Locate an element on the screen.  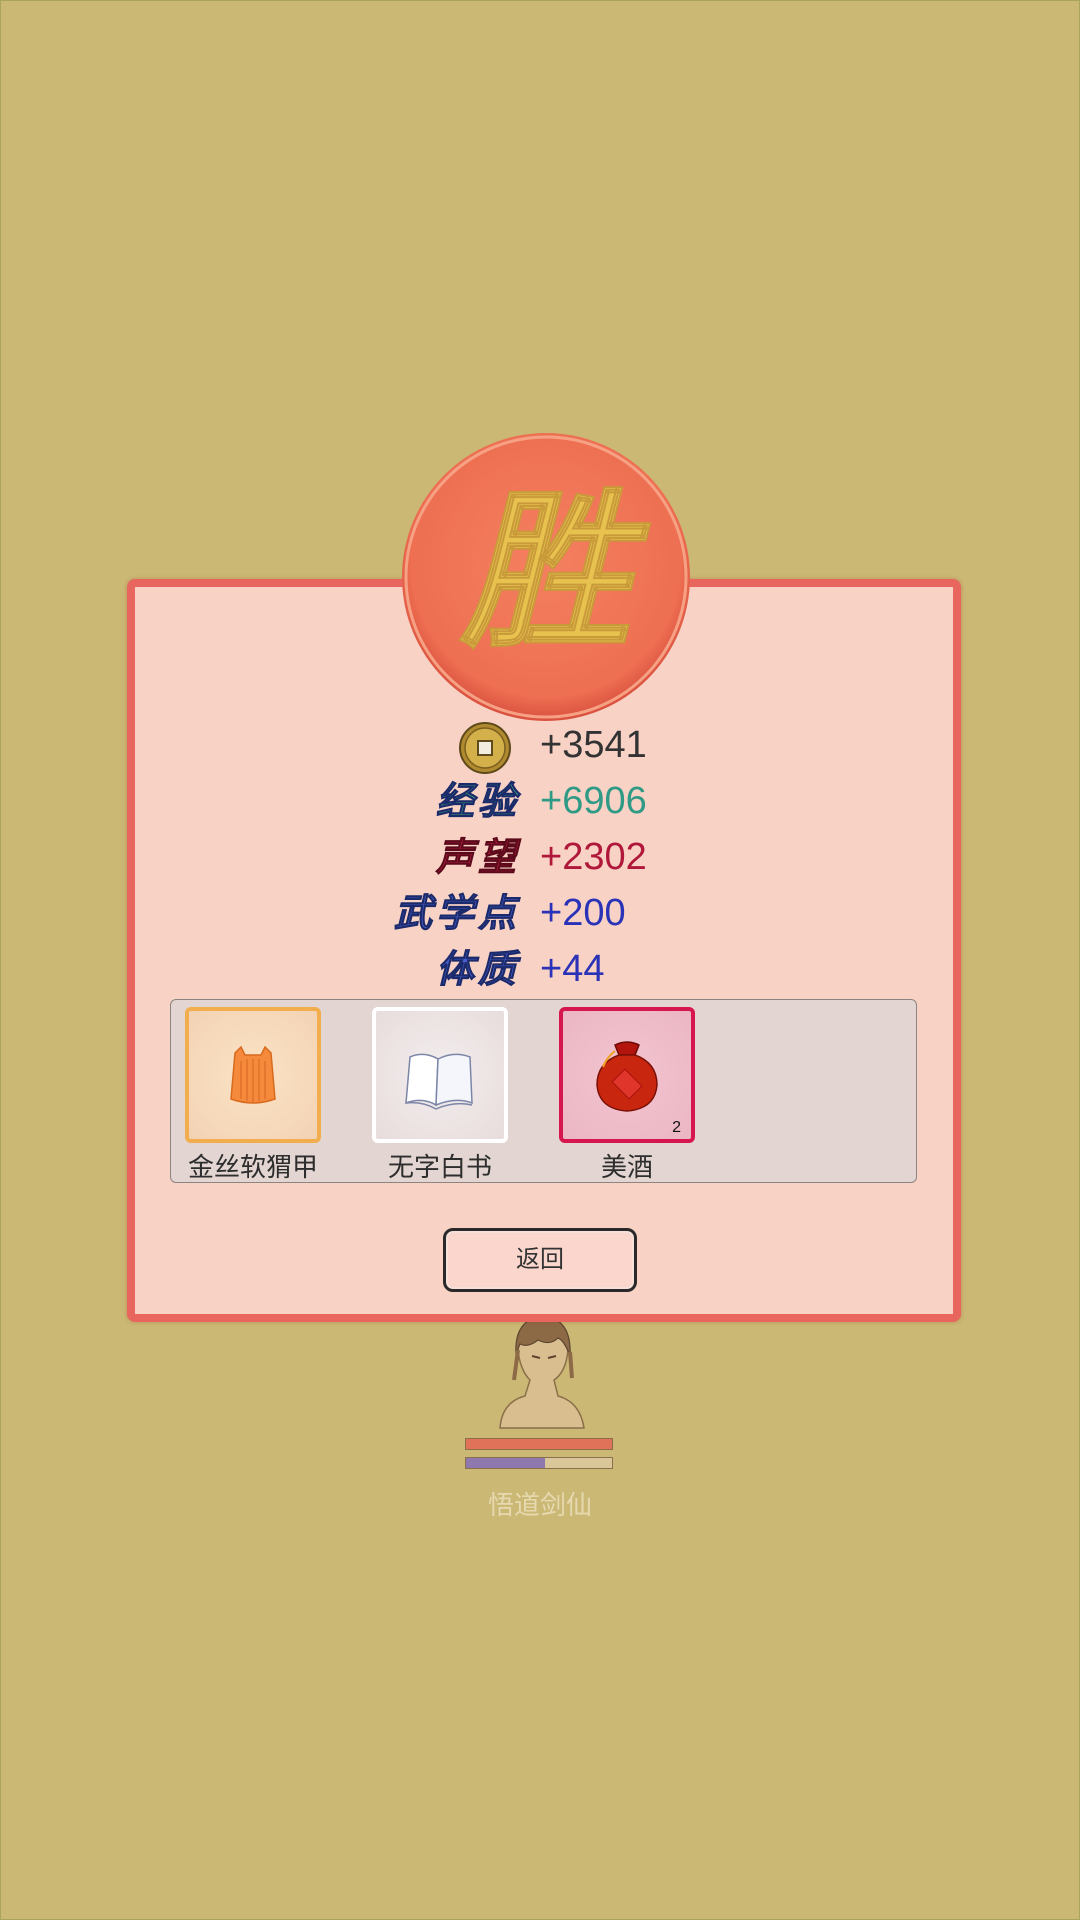
constitution-value: +44 is located at coordinates (572, 969).